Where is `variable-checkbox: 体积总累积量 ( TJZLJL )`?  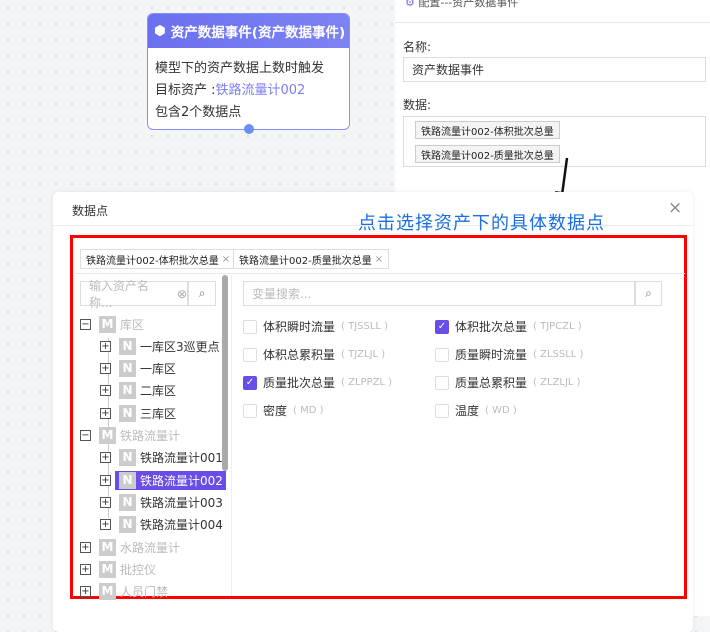 variable-checkbox: 体积总累积量 ( TJZLJL ) is located at coordinates (314, 354).